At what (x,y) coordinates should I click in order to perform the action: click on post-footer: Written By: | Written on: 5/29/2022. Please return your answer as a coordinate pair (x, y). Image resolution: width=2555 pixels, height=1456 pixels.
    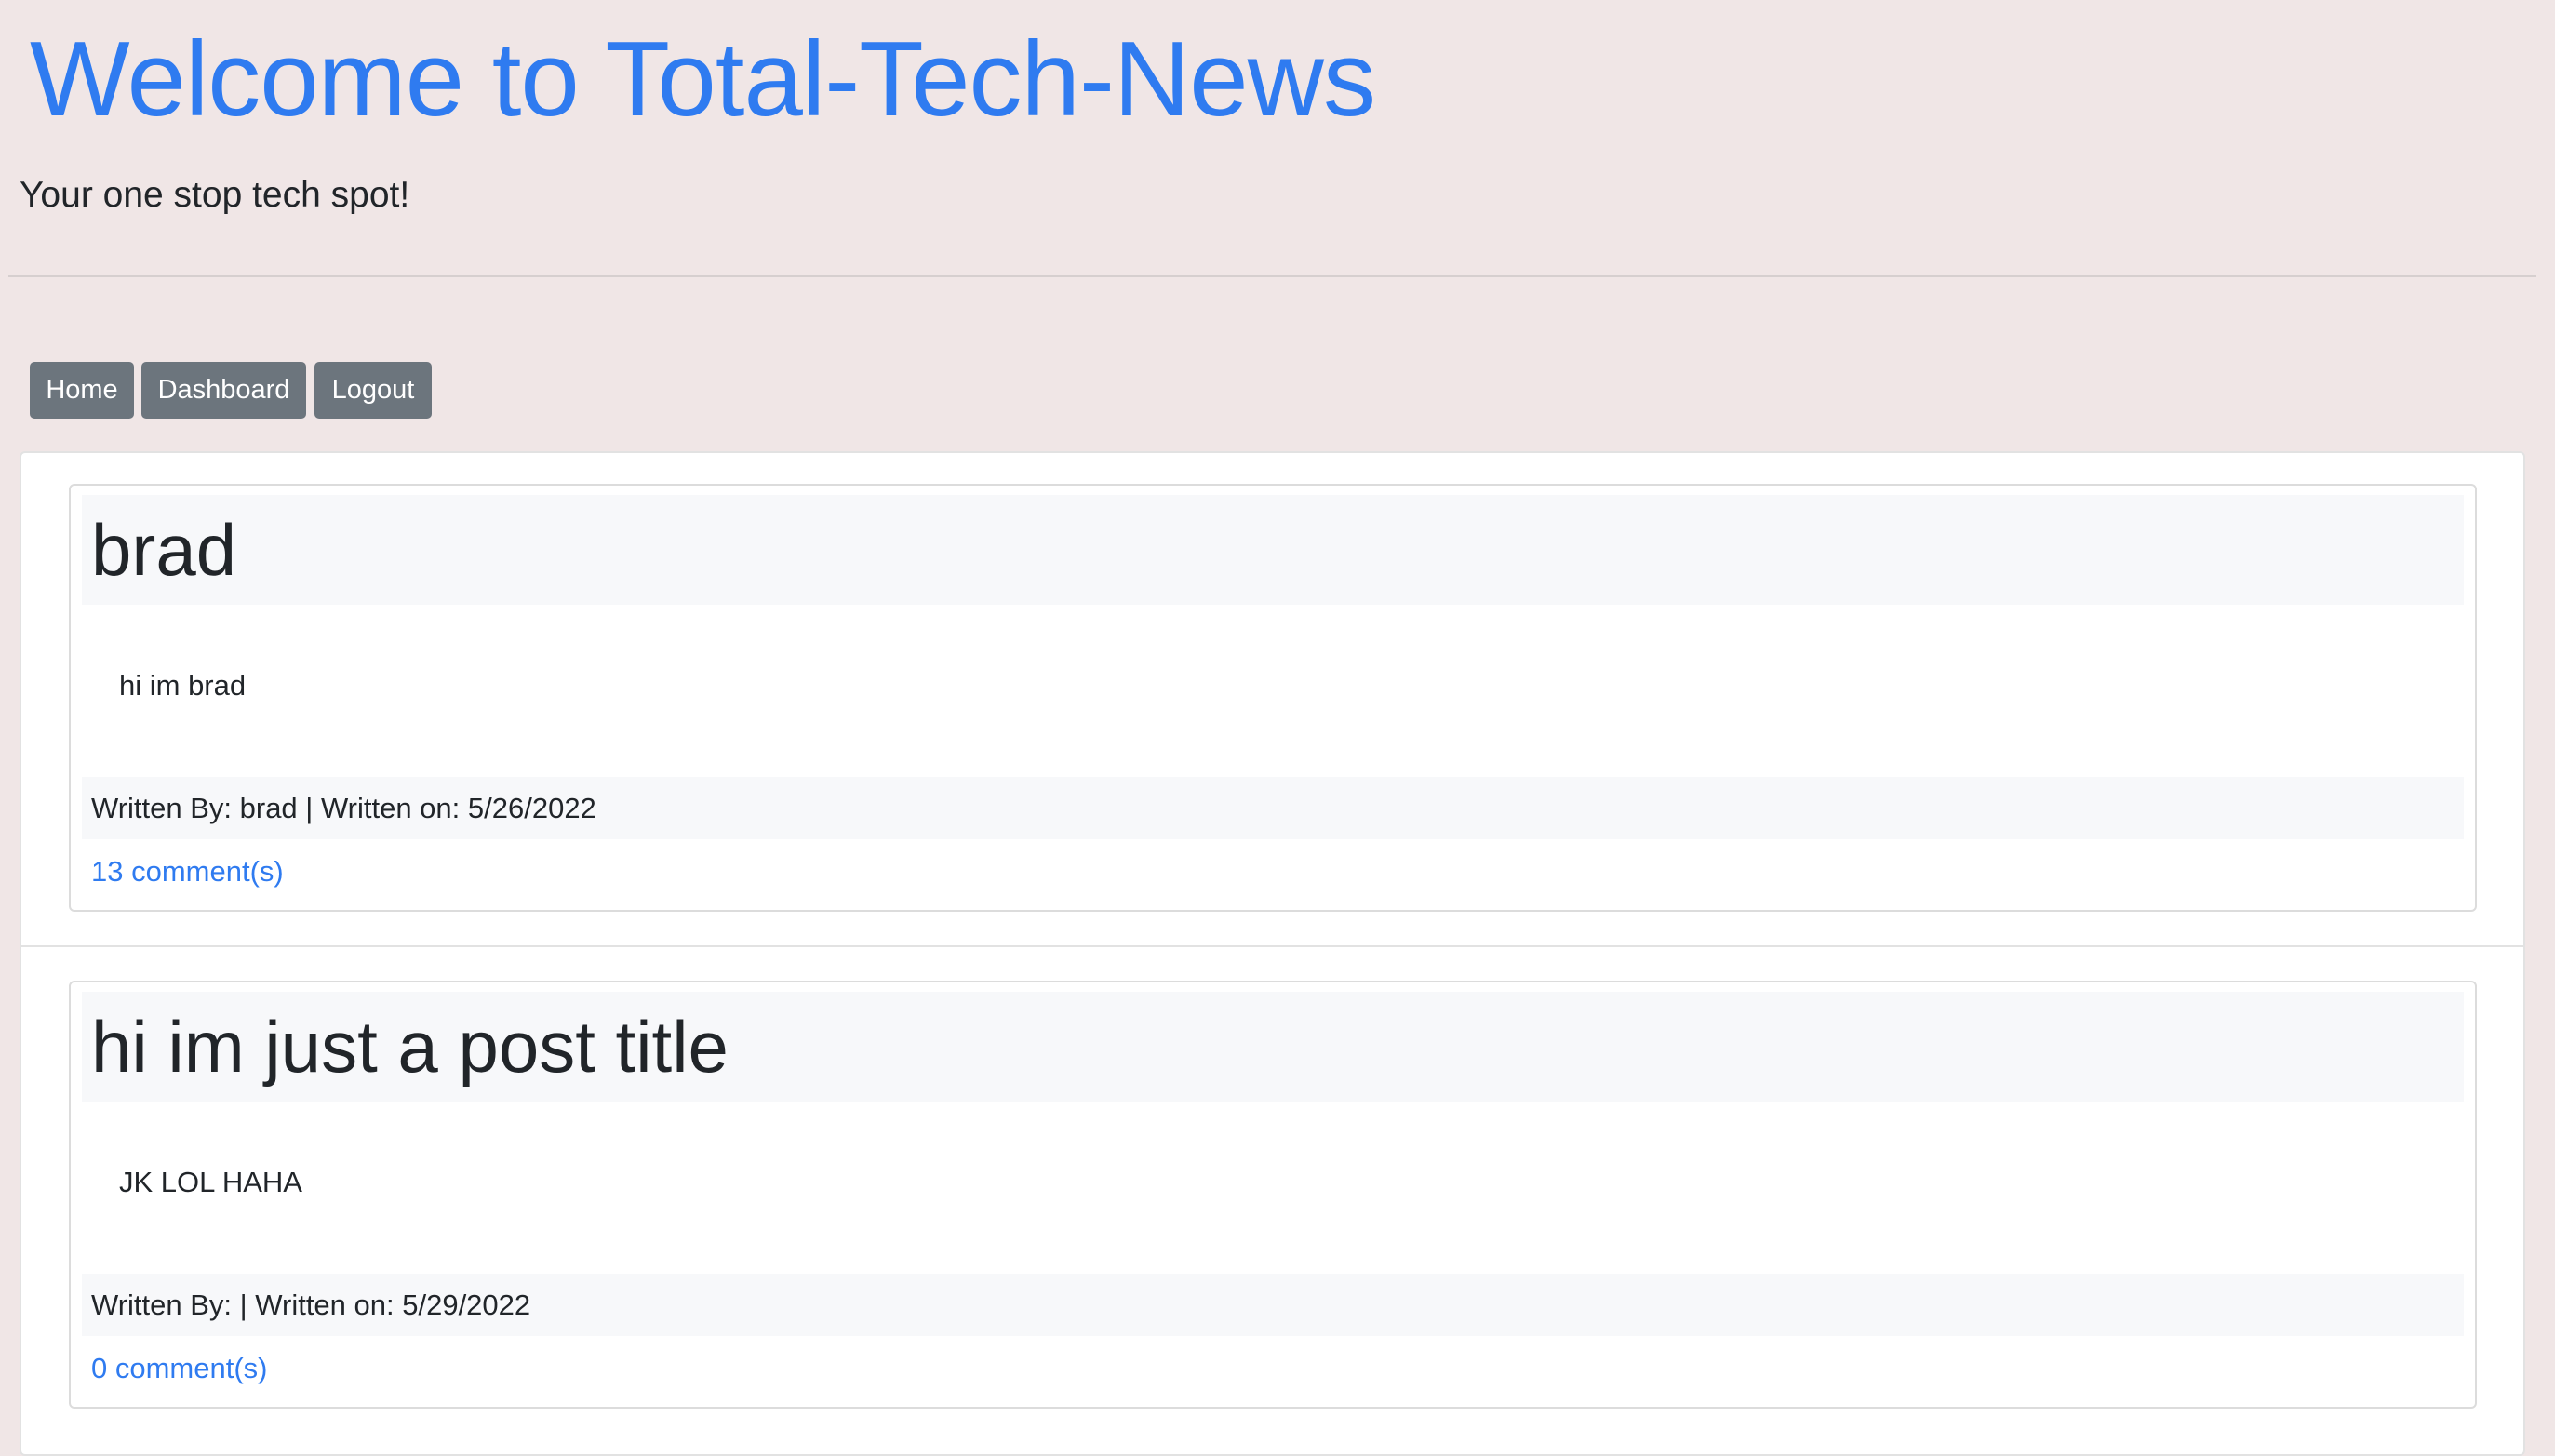
    Looking at the image, I should click on (1273, 1305).